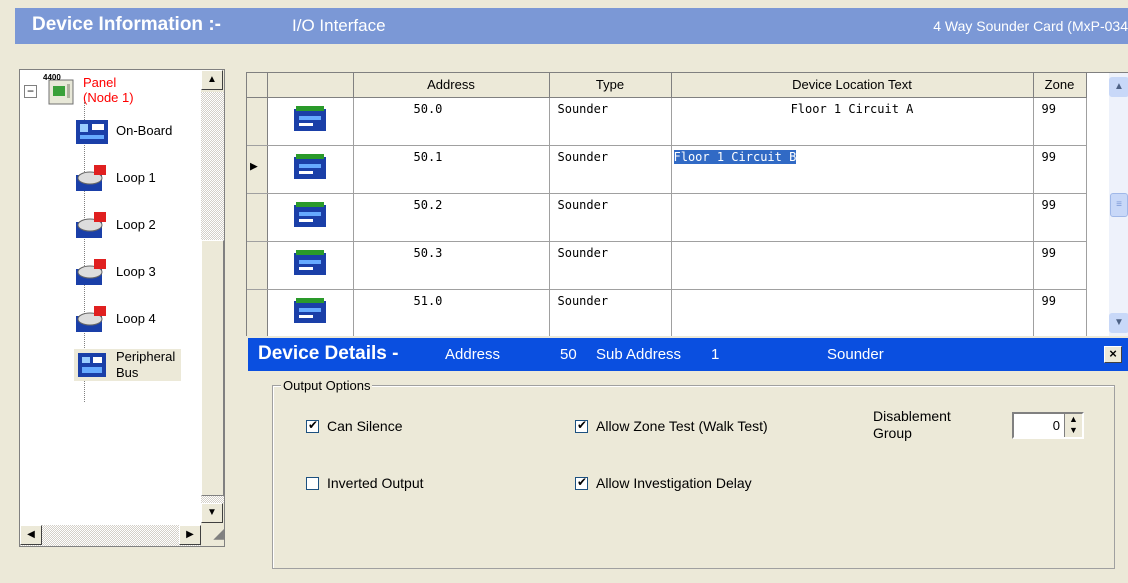  Describe the element at coordinates (715, 354) in the screenshot. I see `sub-address-value: 1` at that location.